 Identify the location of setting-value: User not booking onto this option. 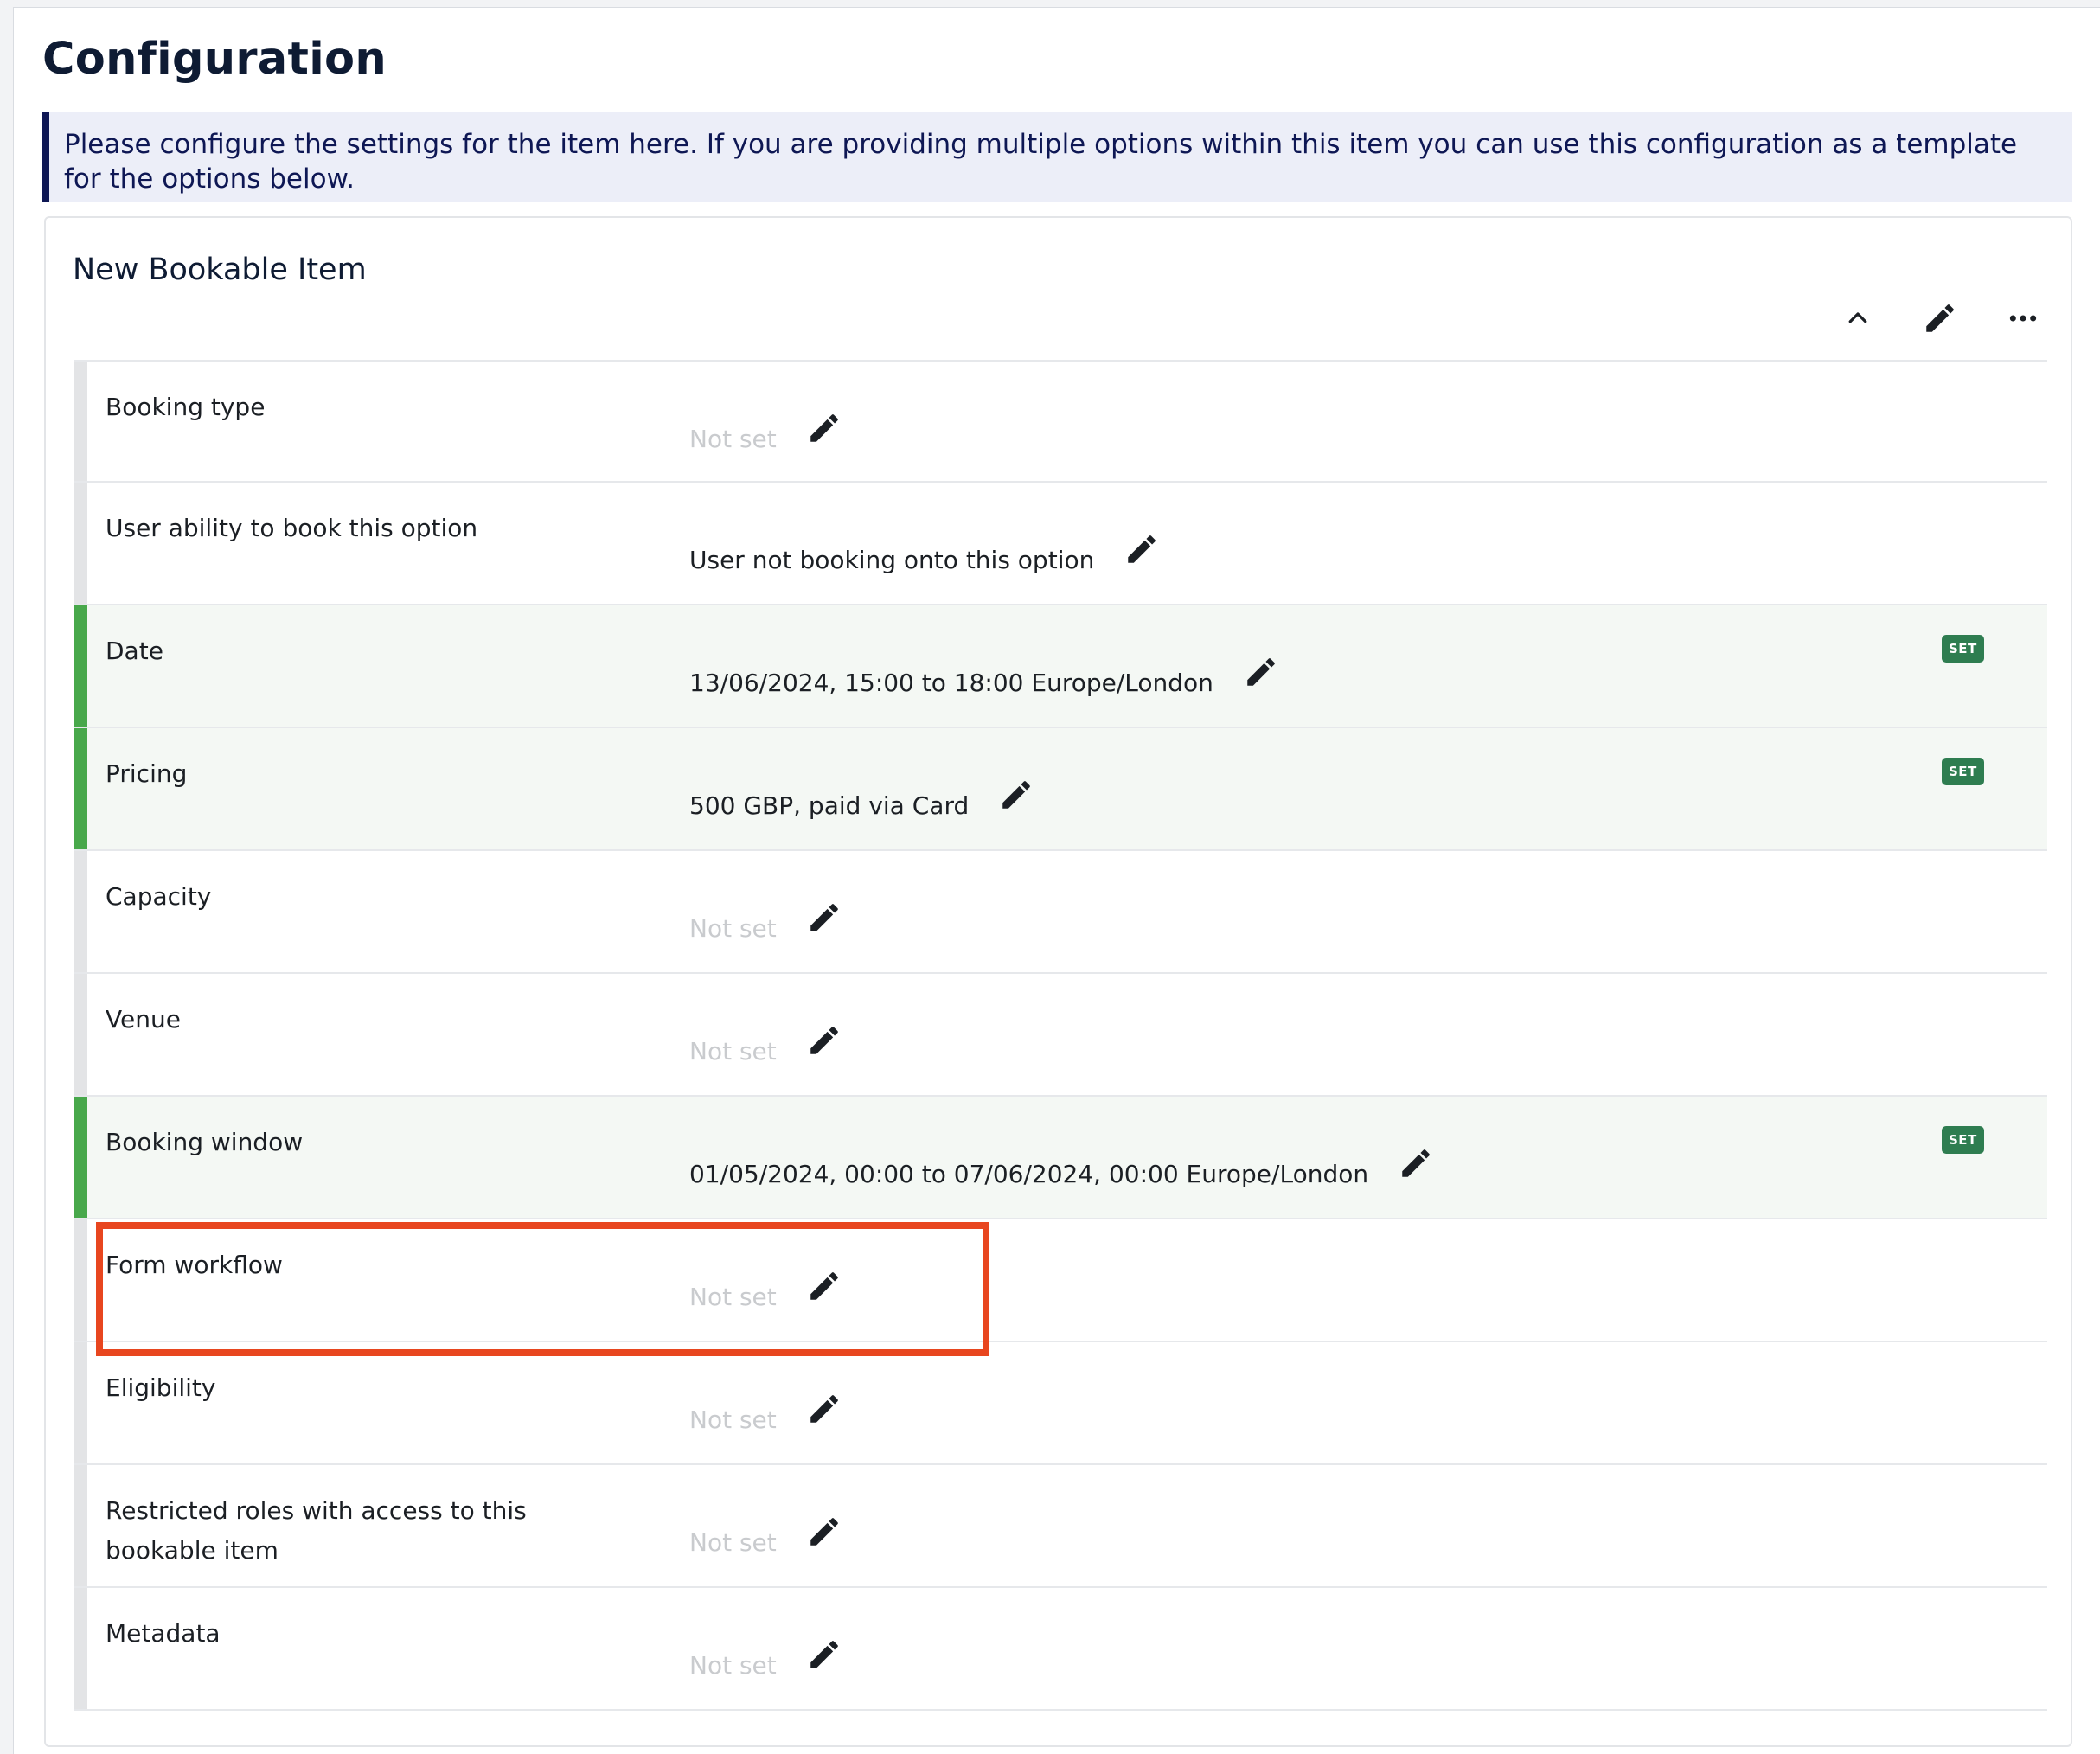
(892, 560).